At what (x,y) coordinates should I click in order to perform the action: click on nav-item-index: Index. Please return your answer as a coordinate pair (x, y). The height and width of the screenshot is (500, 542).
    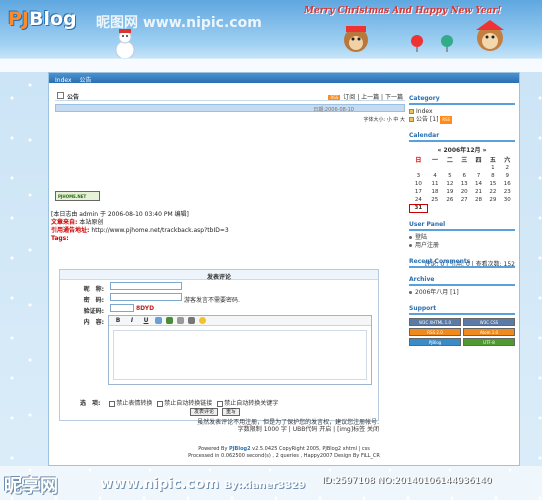
    Looking at the image, I should click on (63, 80).